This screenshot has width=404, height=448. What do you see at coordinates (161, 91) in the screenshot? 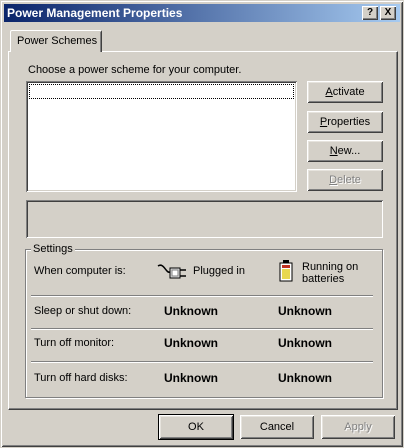
I see `list-item-focus` at bounding box center [161, 91].